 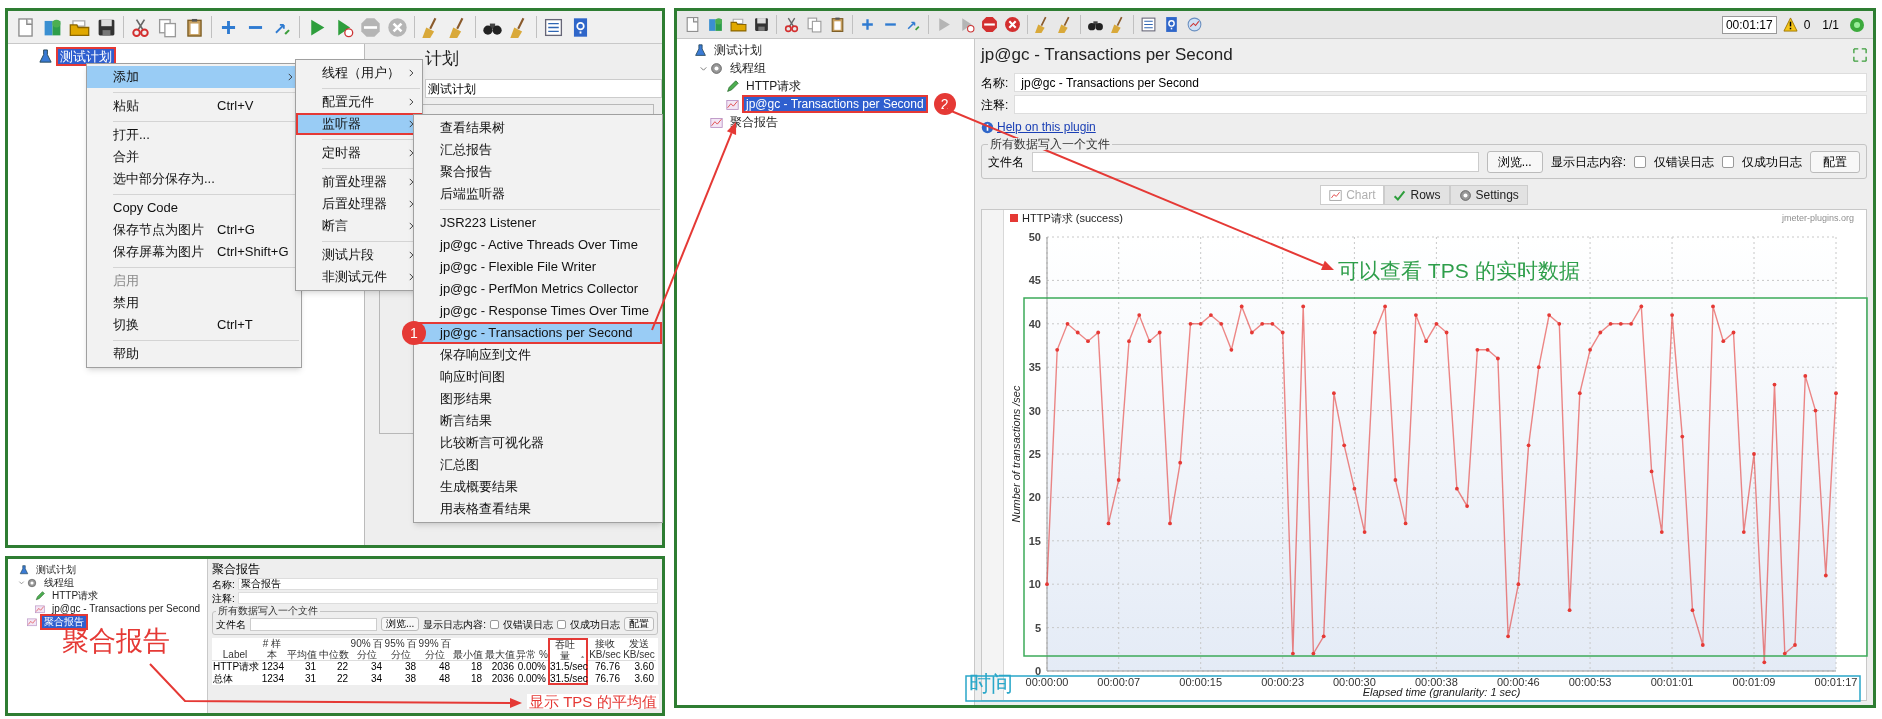 I want to click on menu-item: Copy Code, so click(x=194, y=204).